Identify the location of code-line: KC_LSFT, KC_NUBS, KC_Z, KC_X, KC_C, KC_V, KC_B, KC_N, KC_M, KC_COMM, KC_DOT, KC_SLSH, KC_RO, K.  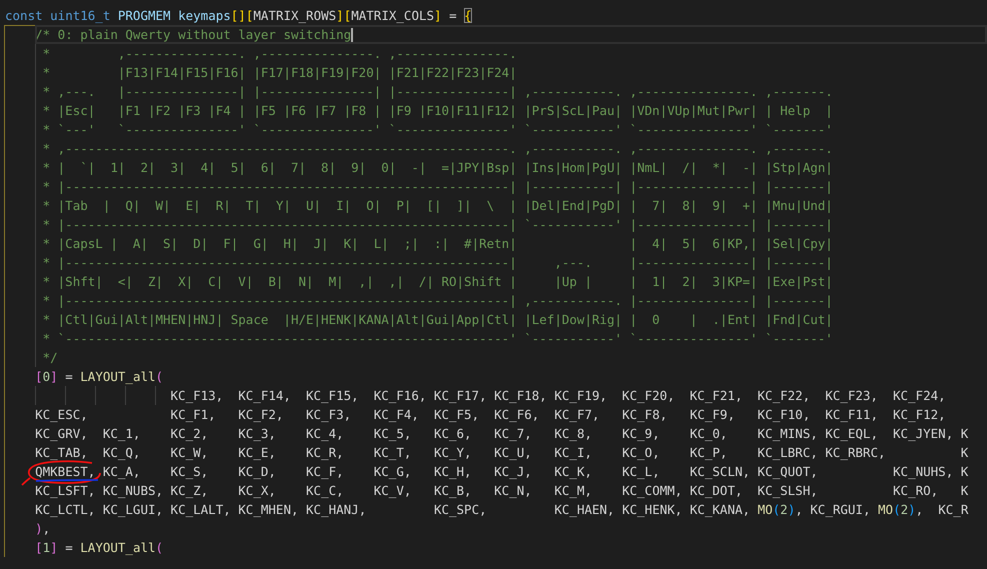
(501, 491).